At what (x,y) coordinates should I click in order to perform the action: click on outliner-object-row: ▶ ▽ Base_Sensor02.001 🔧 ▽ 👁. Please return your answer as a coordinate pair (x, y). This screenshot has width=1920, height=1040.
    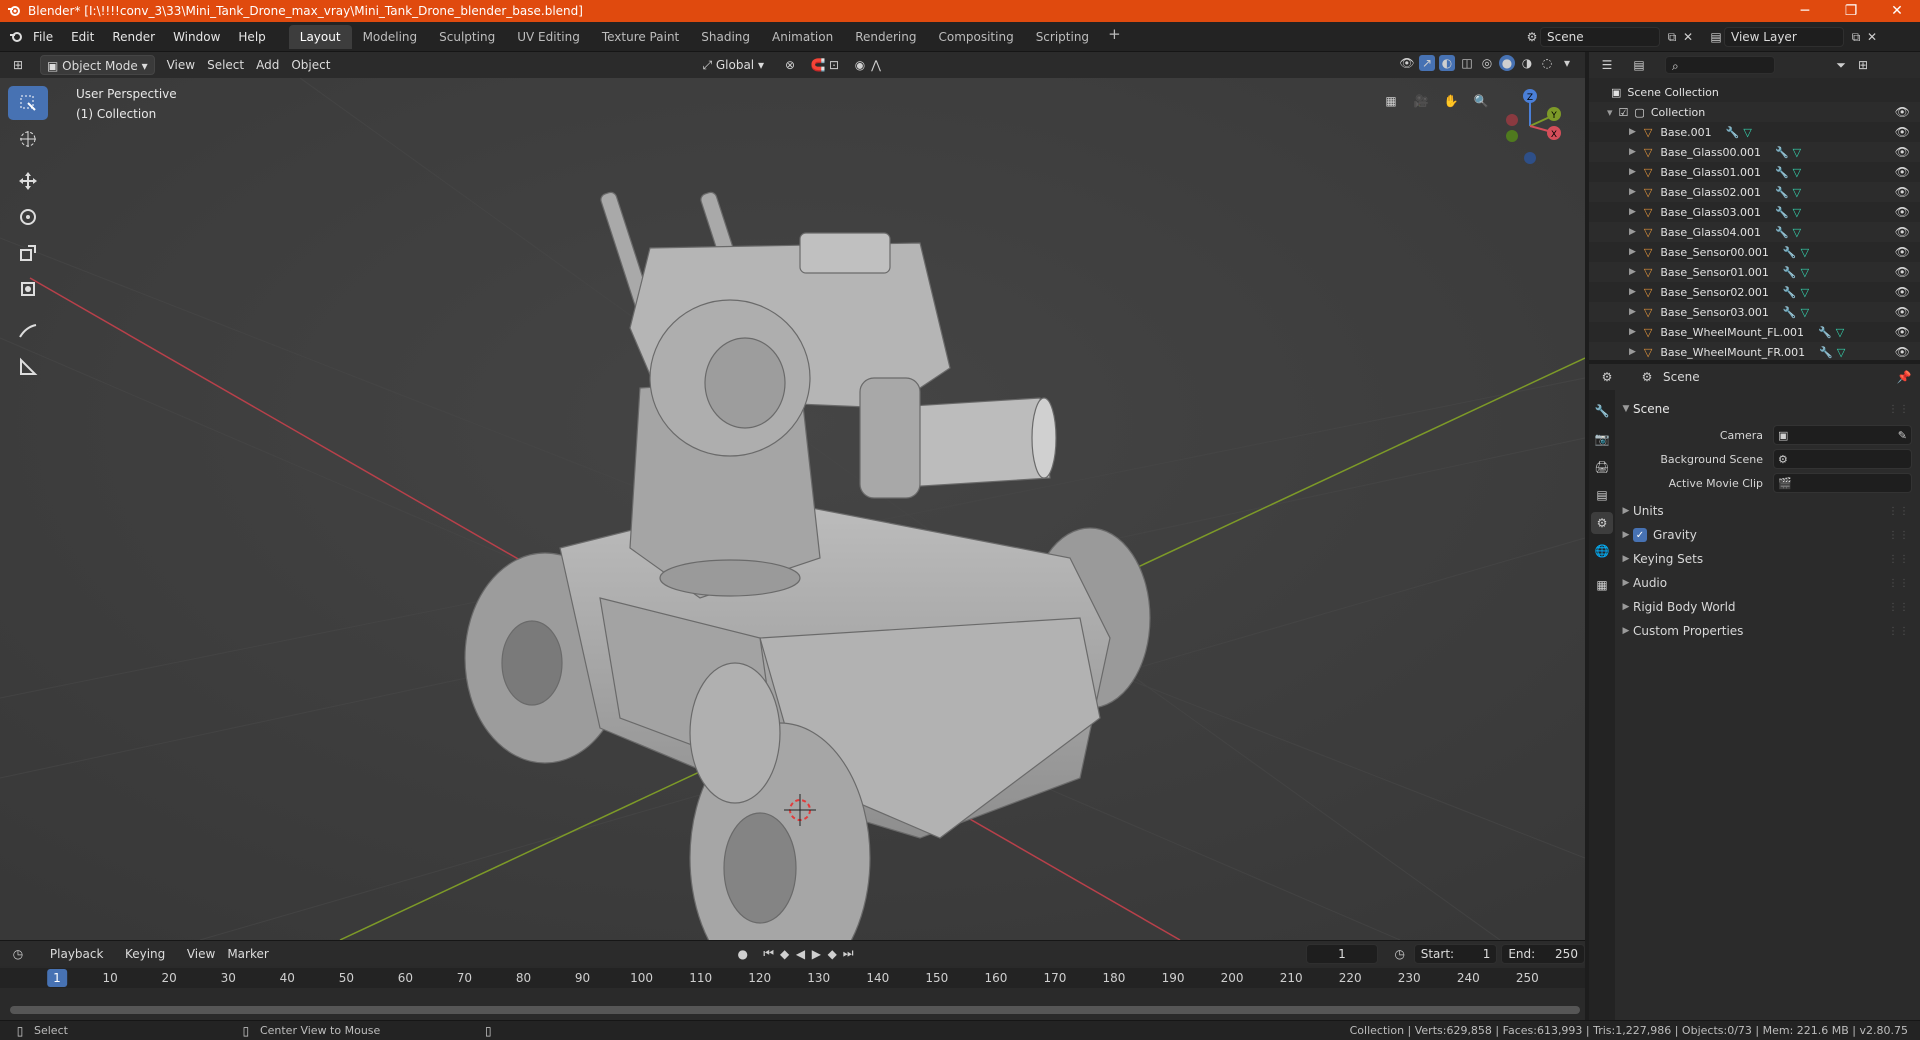
    Looking at the image, I should click on (1754, 292).